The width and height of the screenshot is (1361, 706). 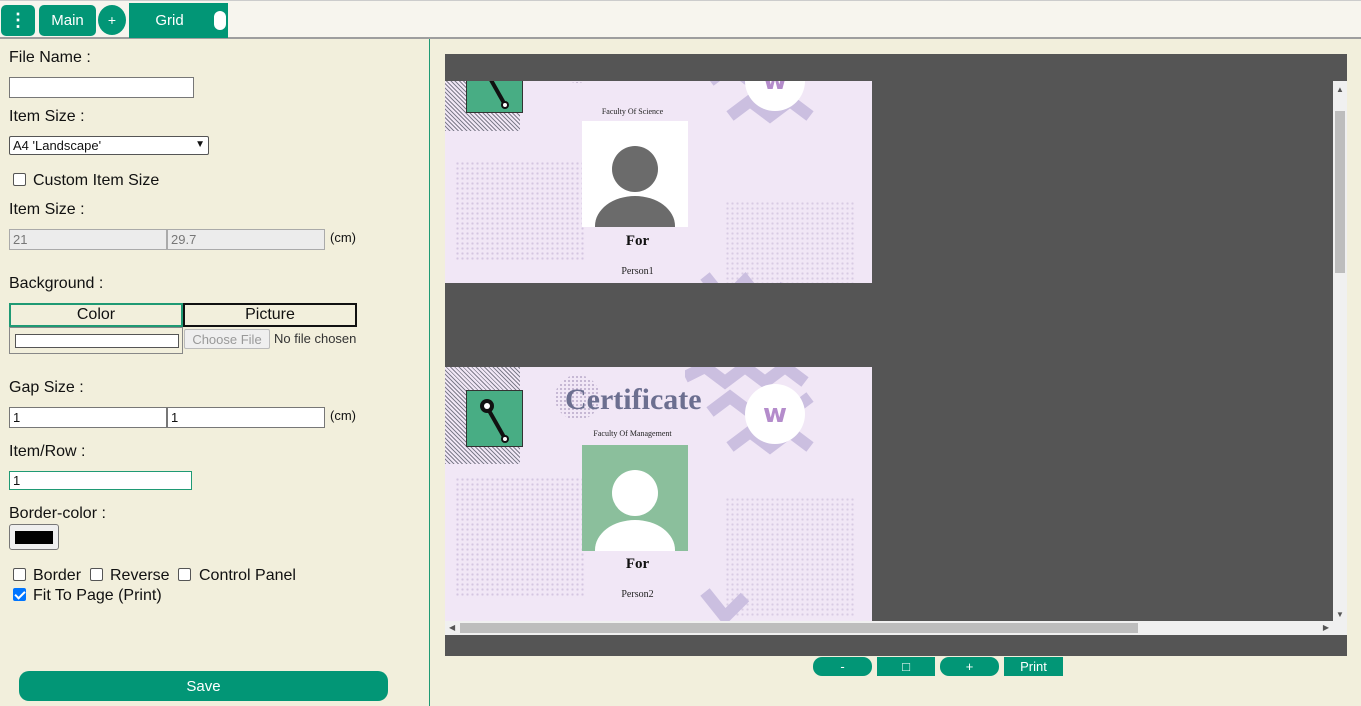 I want to click on file-status: No file chosen, so click(x=315, y=338).